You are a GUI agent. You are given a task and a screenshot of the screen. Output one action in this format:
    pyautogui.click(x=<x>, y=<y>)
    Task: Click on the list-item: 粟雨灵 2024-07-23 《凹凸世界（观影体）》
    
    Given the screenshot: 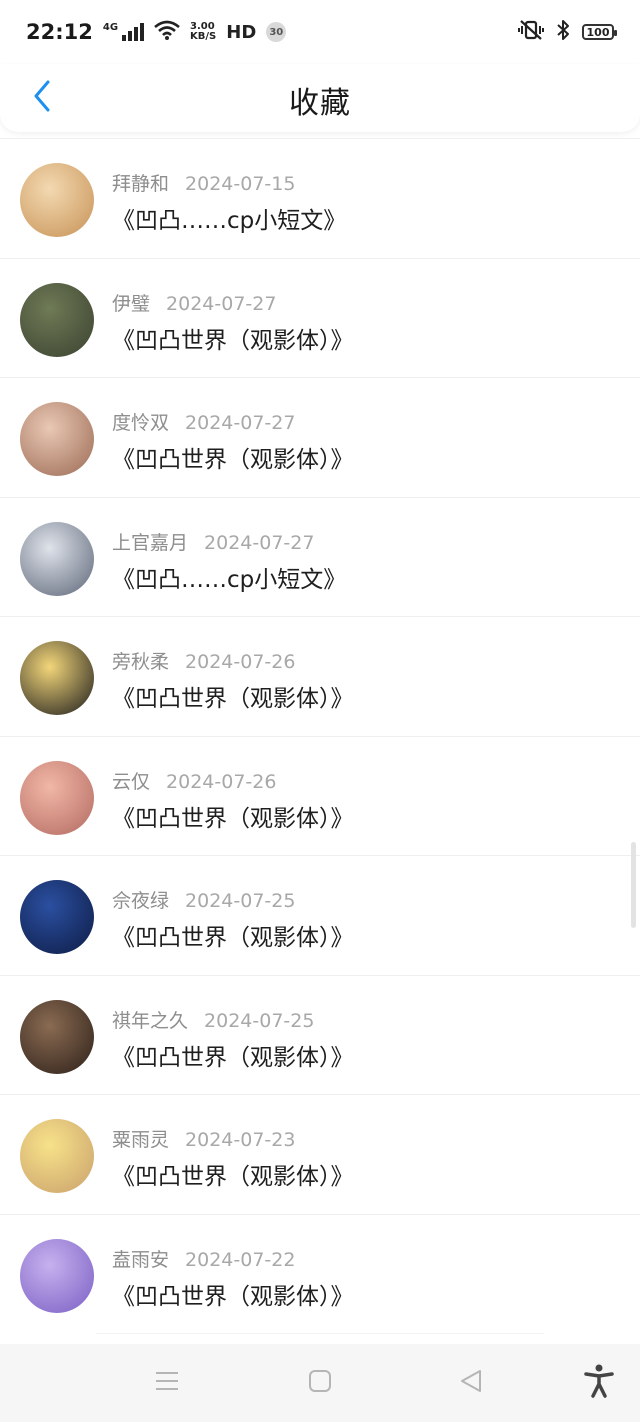 What is the action you would take?
    pyautogui.click(x=320, y=1154)
    